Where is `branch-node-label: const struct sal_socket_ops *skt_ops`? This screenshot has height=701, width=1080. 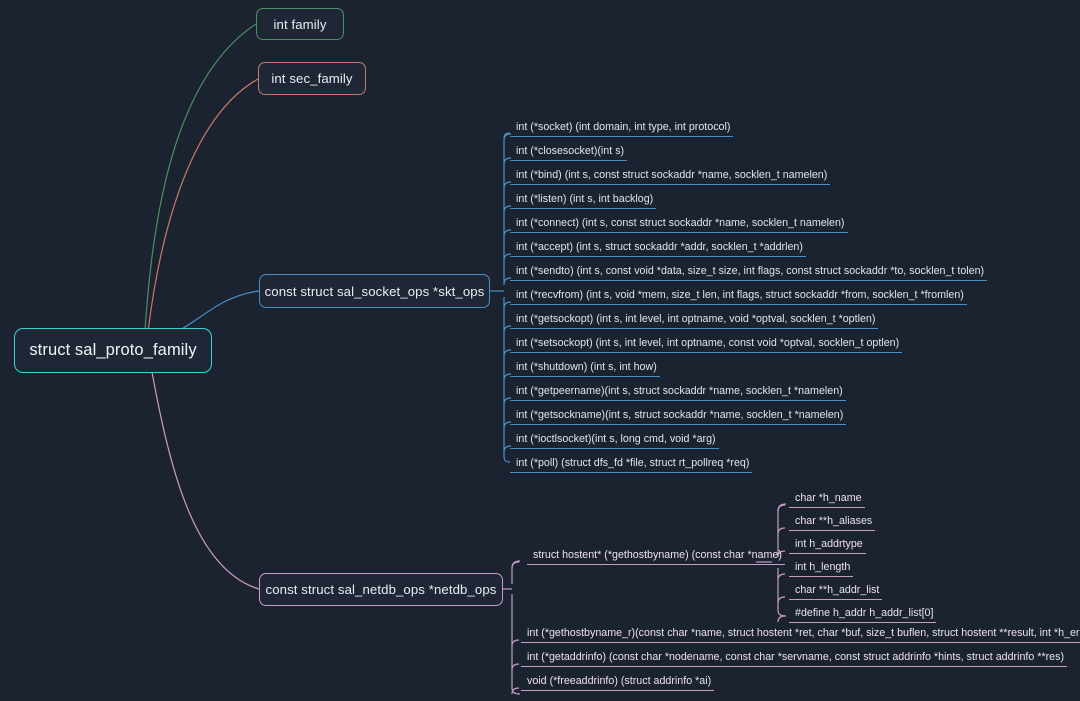 branch-node-label: const struct sal_socket_ops *skt_ops is located at coordinates (374, 291).